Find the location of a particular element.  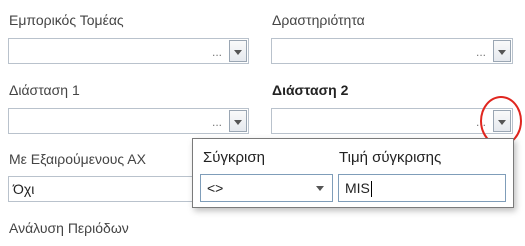

business-sector-dropdown-button is located at coordinates (238, 51).